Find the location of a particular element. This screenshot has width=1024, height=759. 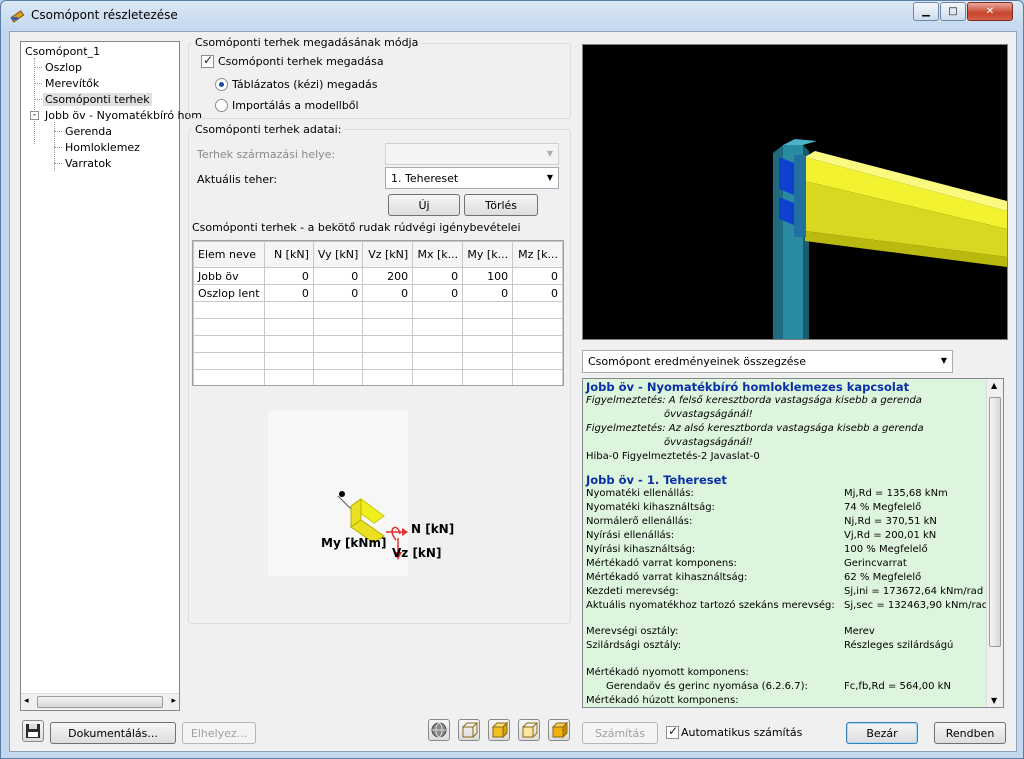

scroll-left-icon: ◂ is located at coordinates (26, 701).